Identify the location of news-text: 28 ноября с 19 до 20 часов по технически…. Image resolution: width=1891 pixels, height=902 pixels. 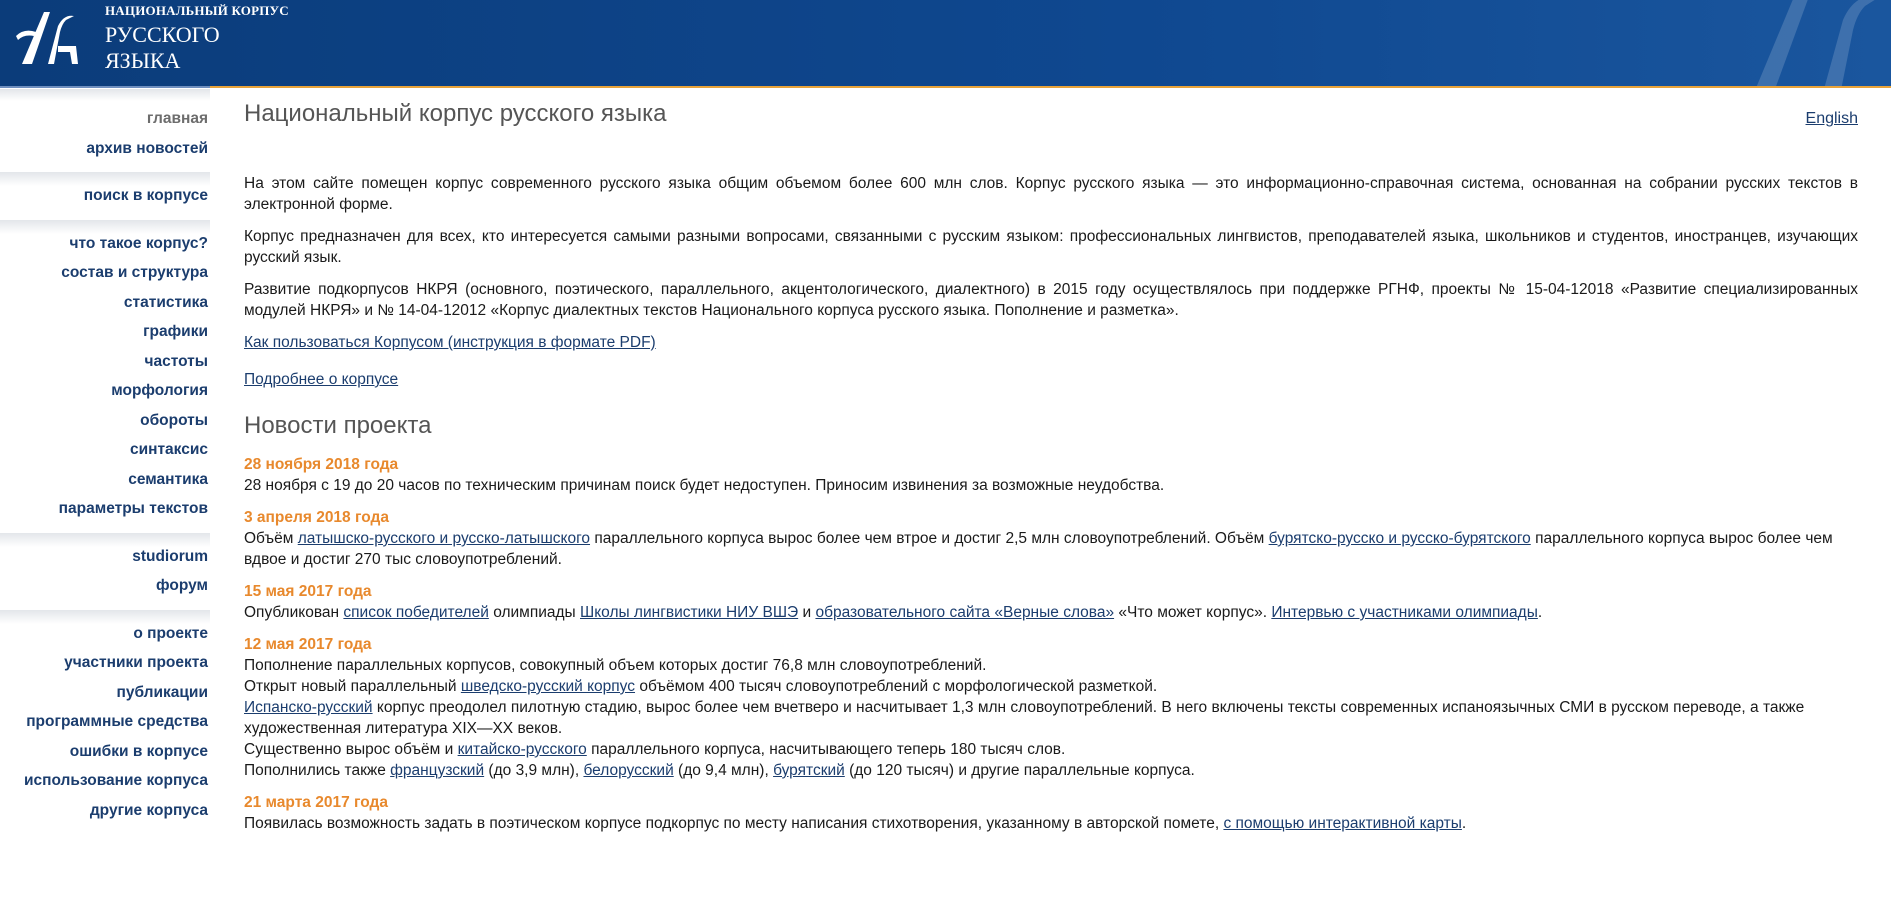
(704, 485).